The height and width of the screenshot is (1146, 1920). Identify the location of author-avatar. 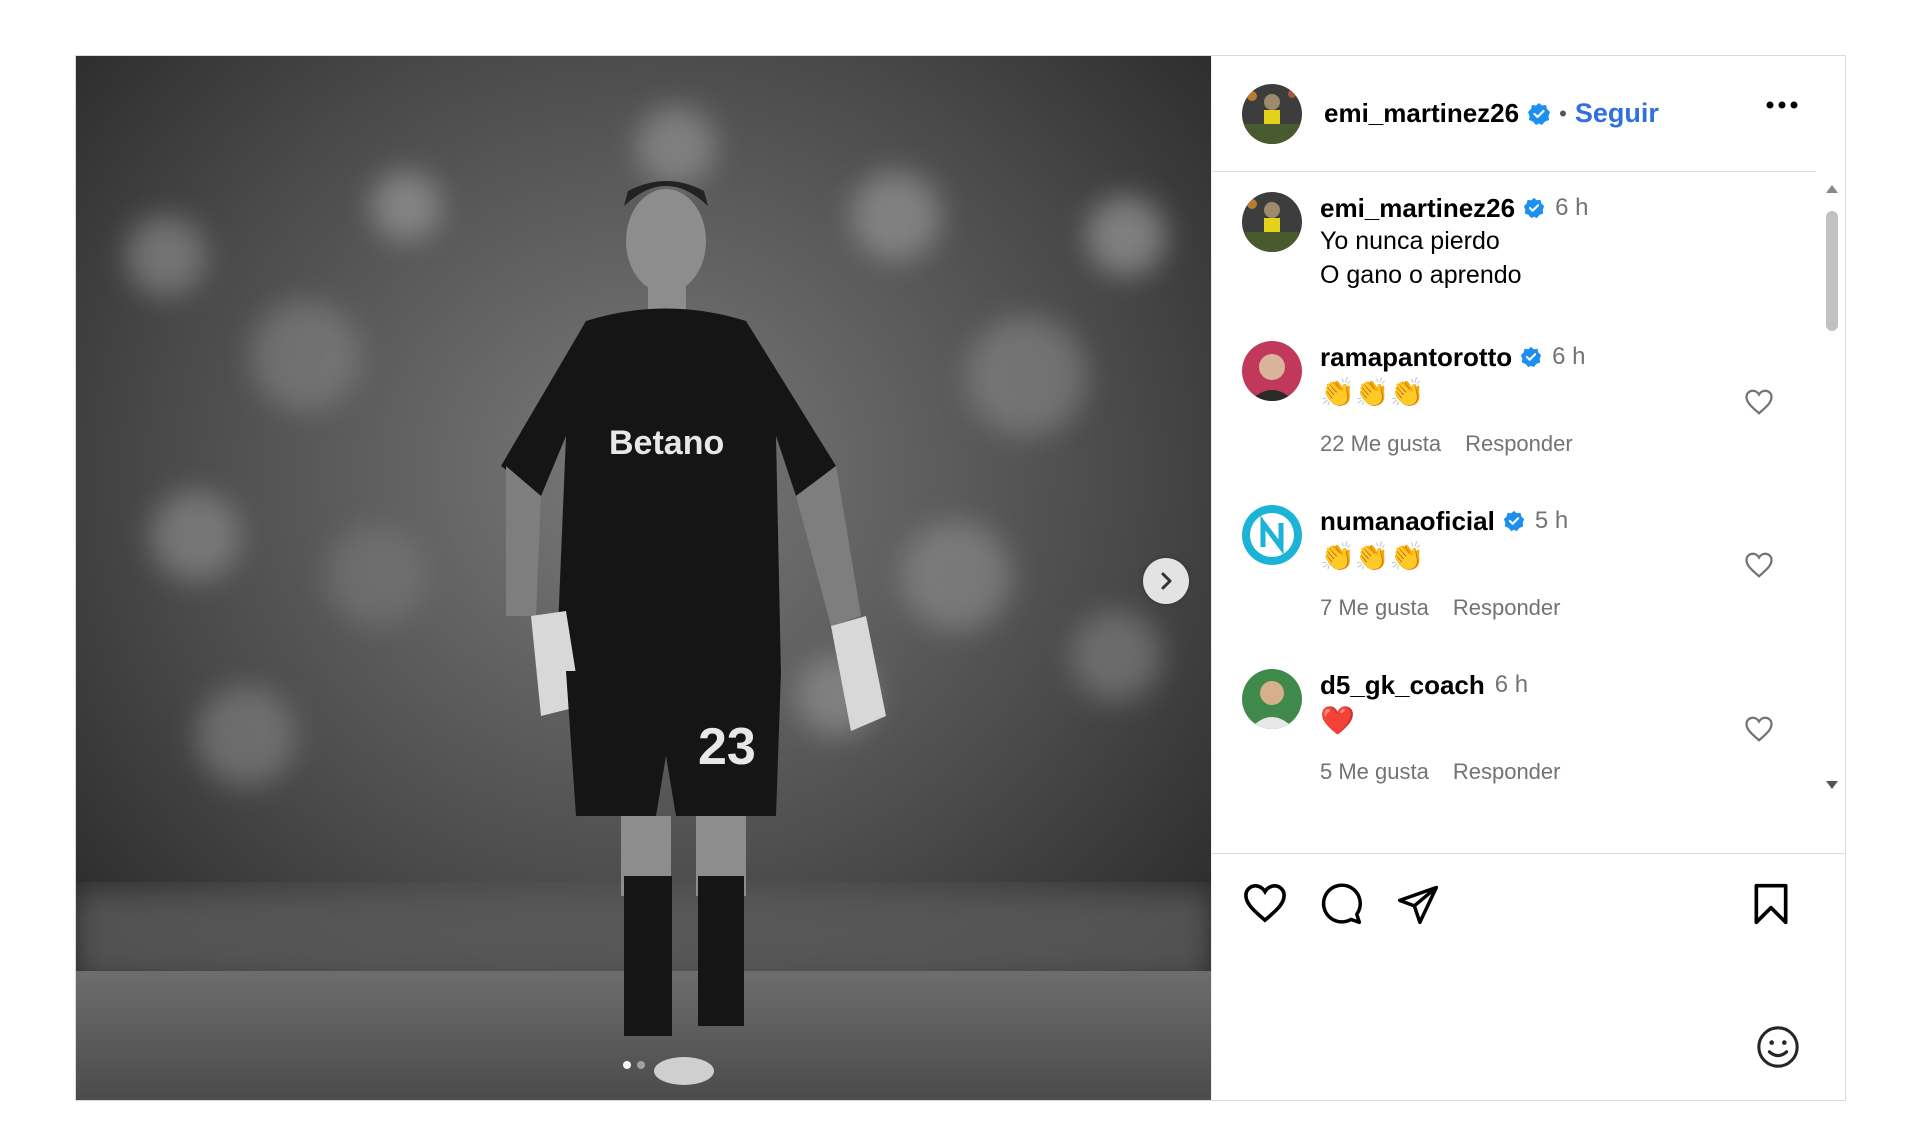
(1272, 113).